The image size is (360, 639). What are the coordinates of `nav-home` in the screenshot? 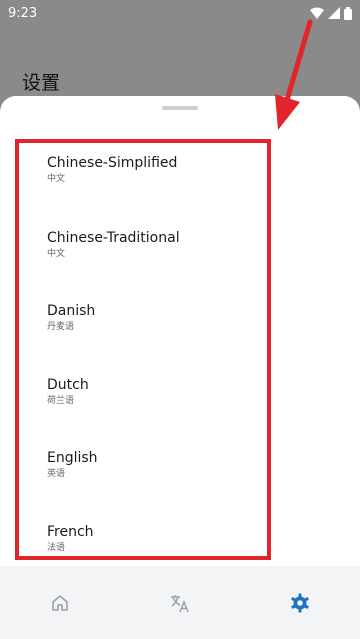 It's located at (60, 603).